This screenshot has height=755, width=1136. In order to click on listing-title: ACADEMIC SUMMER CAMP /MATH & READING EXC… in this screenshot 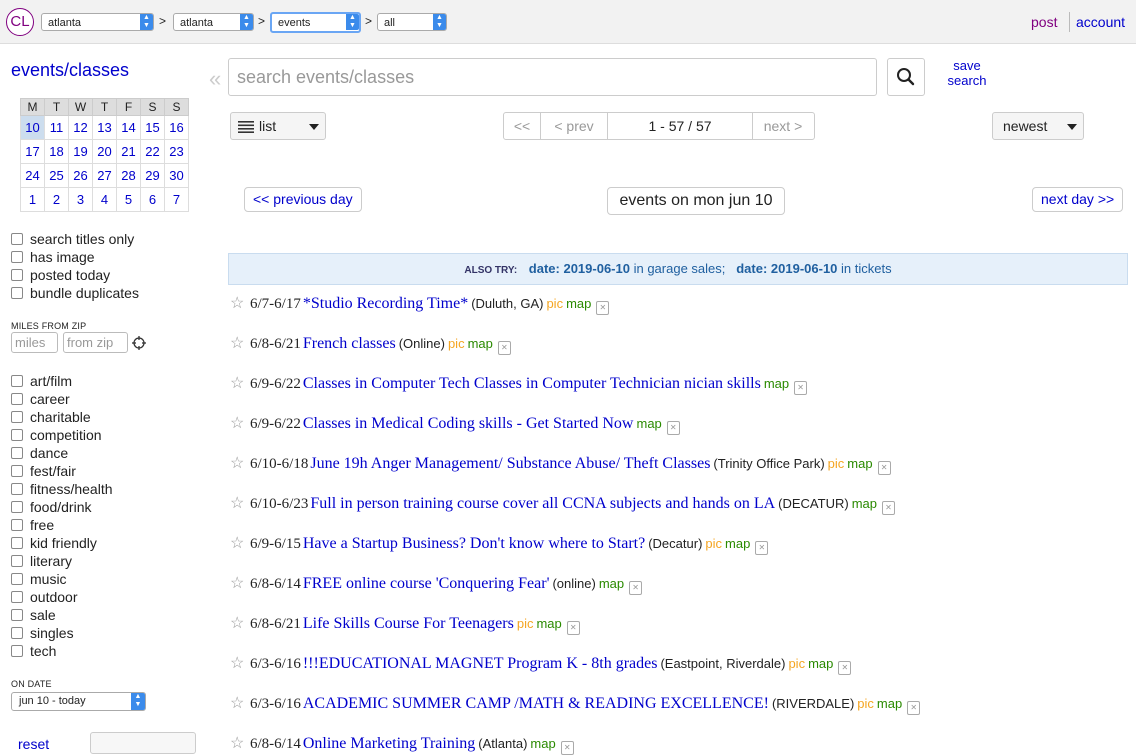, I will do `click(536, 703)`.